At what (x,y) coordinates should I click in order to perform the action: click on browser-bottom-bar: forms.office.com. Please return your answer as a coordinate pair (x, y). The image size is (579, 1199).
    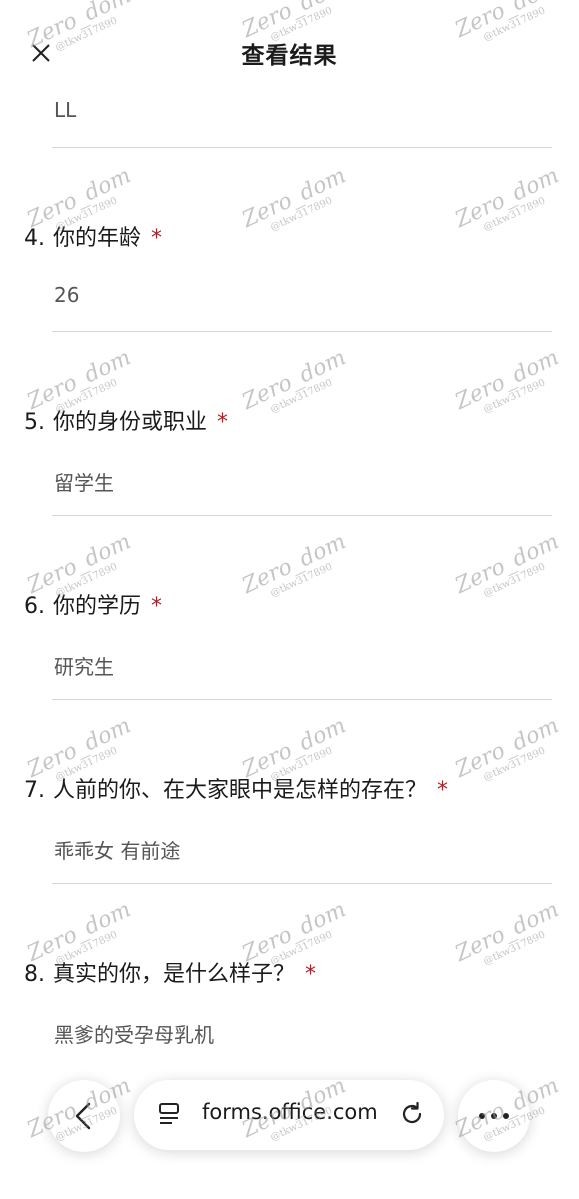
    Looking at the image, I should click on (289, 1115).